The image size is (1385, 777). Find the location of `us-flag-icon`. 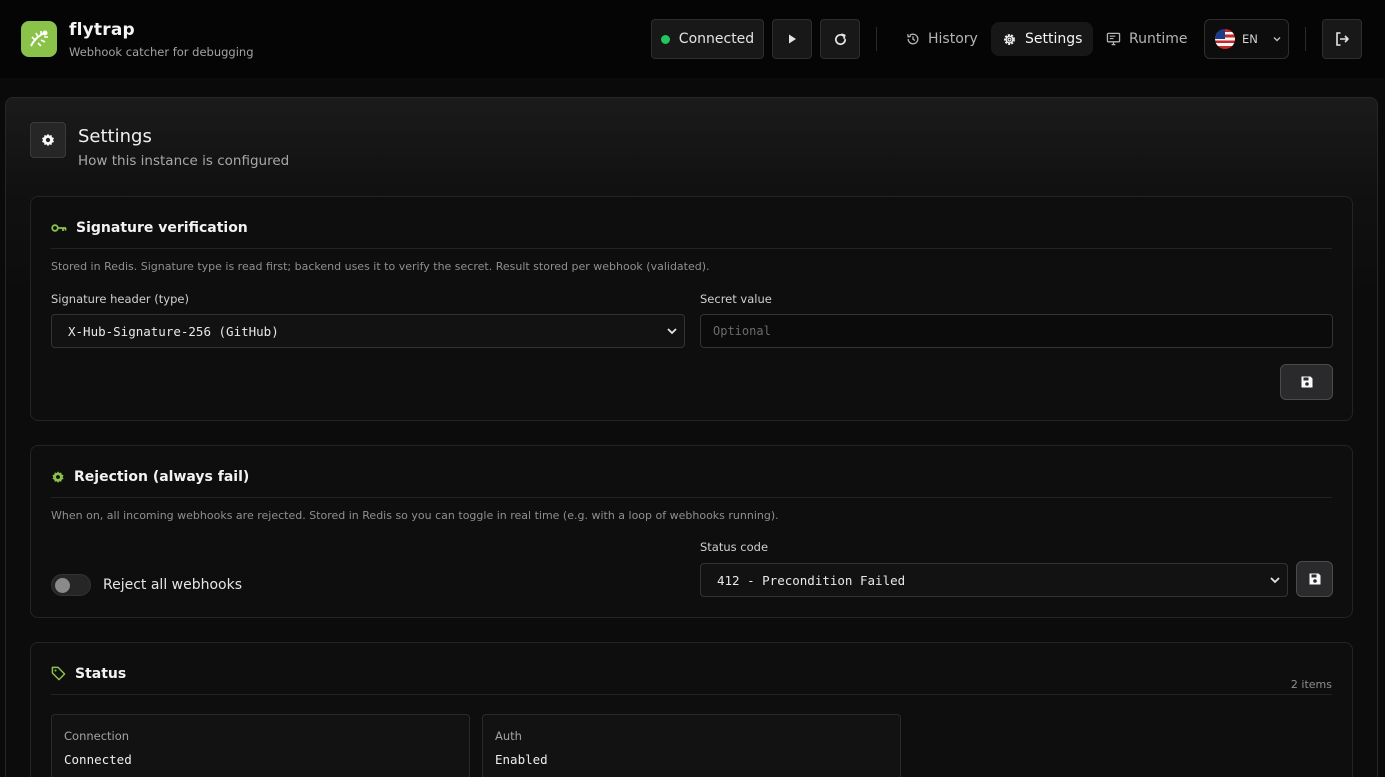

us-flag-icon is located at coordinates (1225, 39).